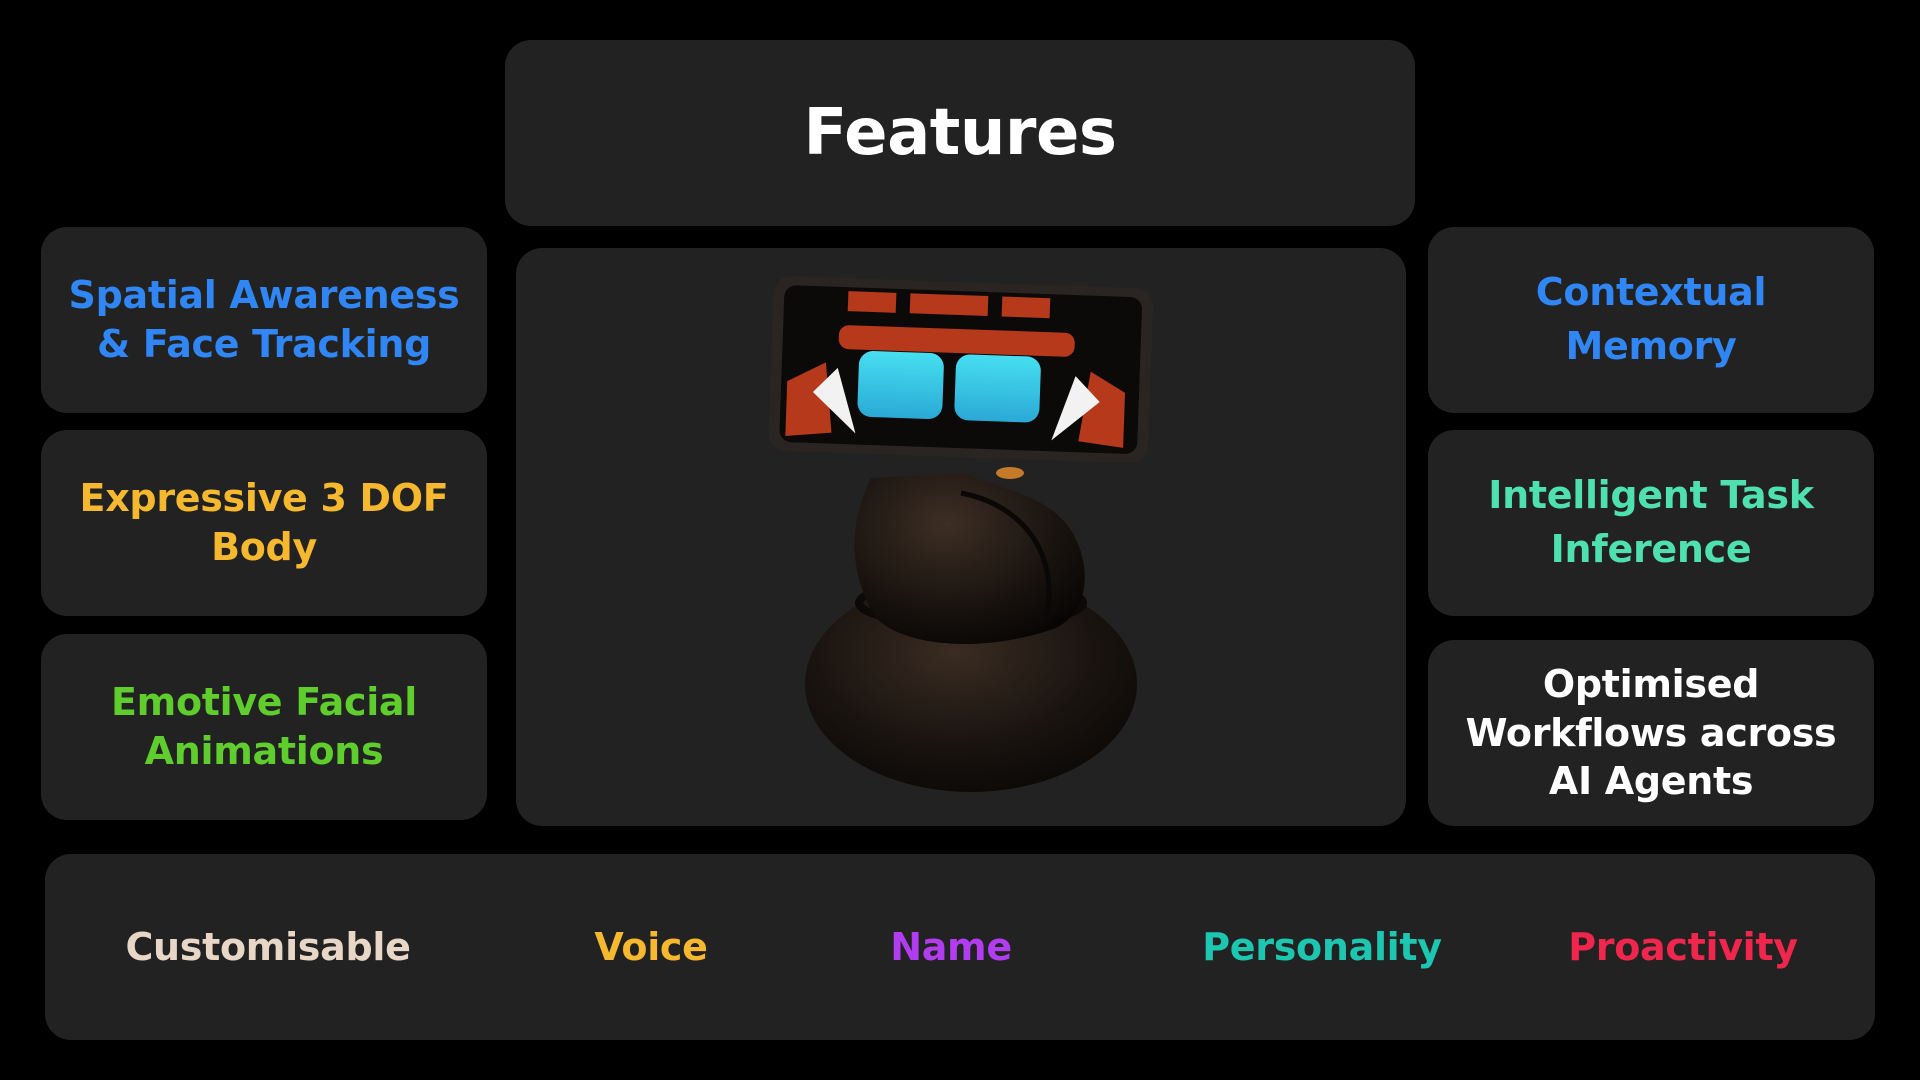 The image size is (1920, 1080). I want to click on feature-expressive-body: Expressive 3 DOF Body, so click(264, 522).